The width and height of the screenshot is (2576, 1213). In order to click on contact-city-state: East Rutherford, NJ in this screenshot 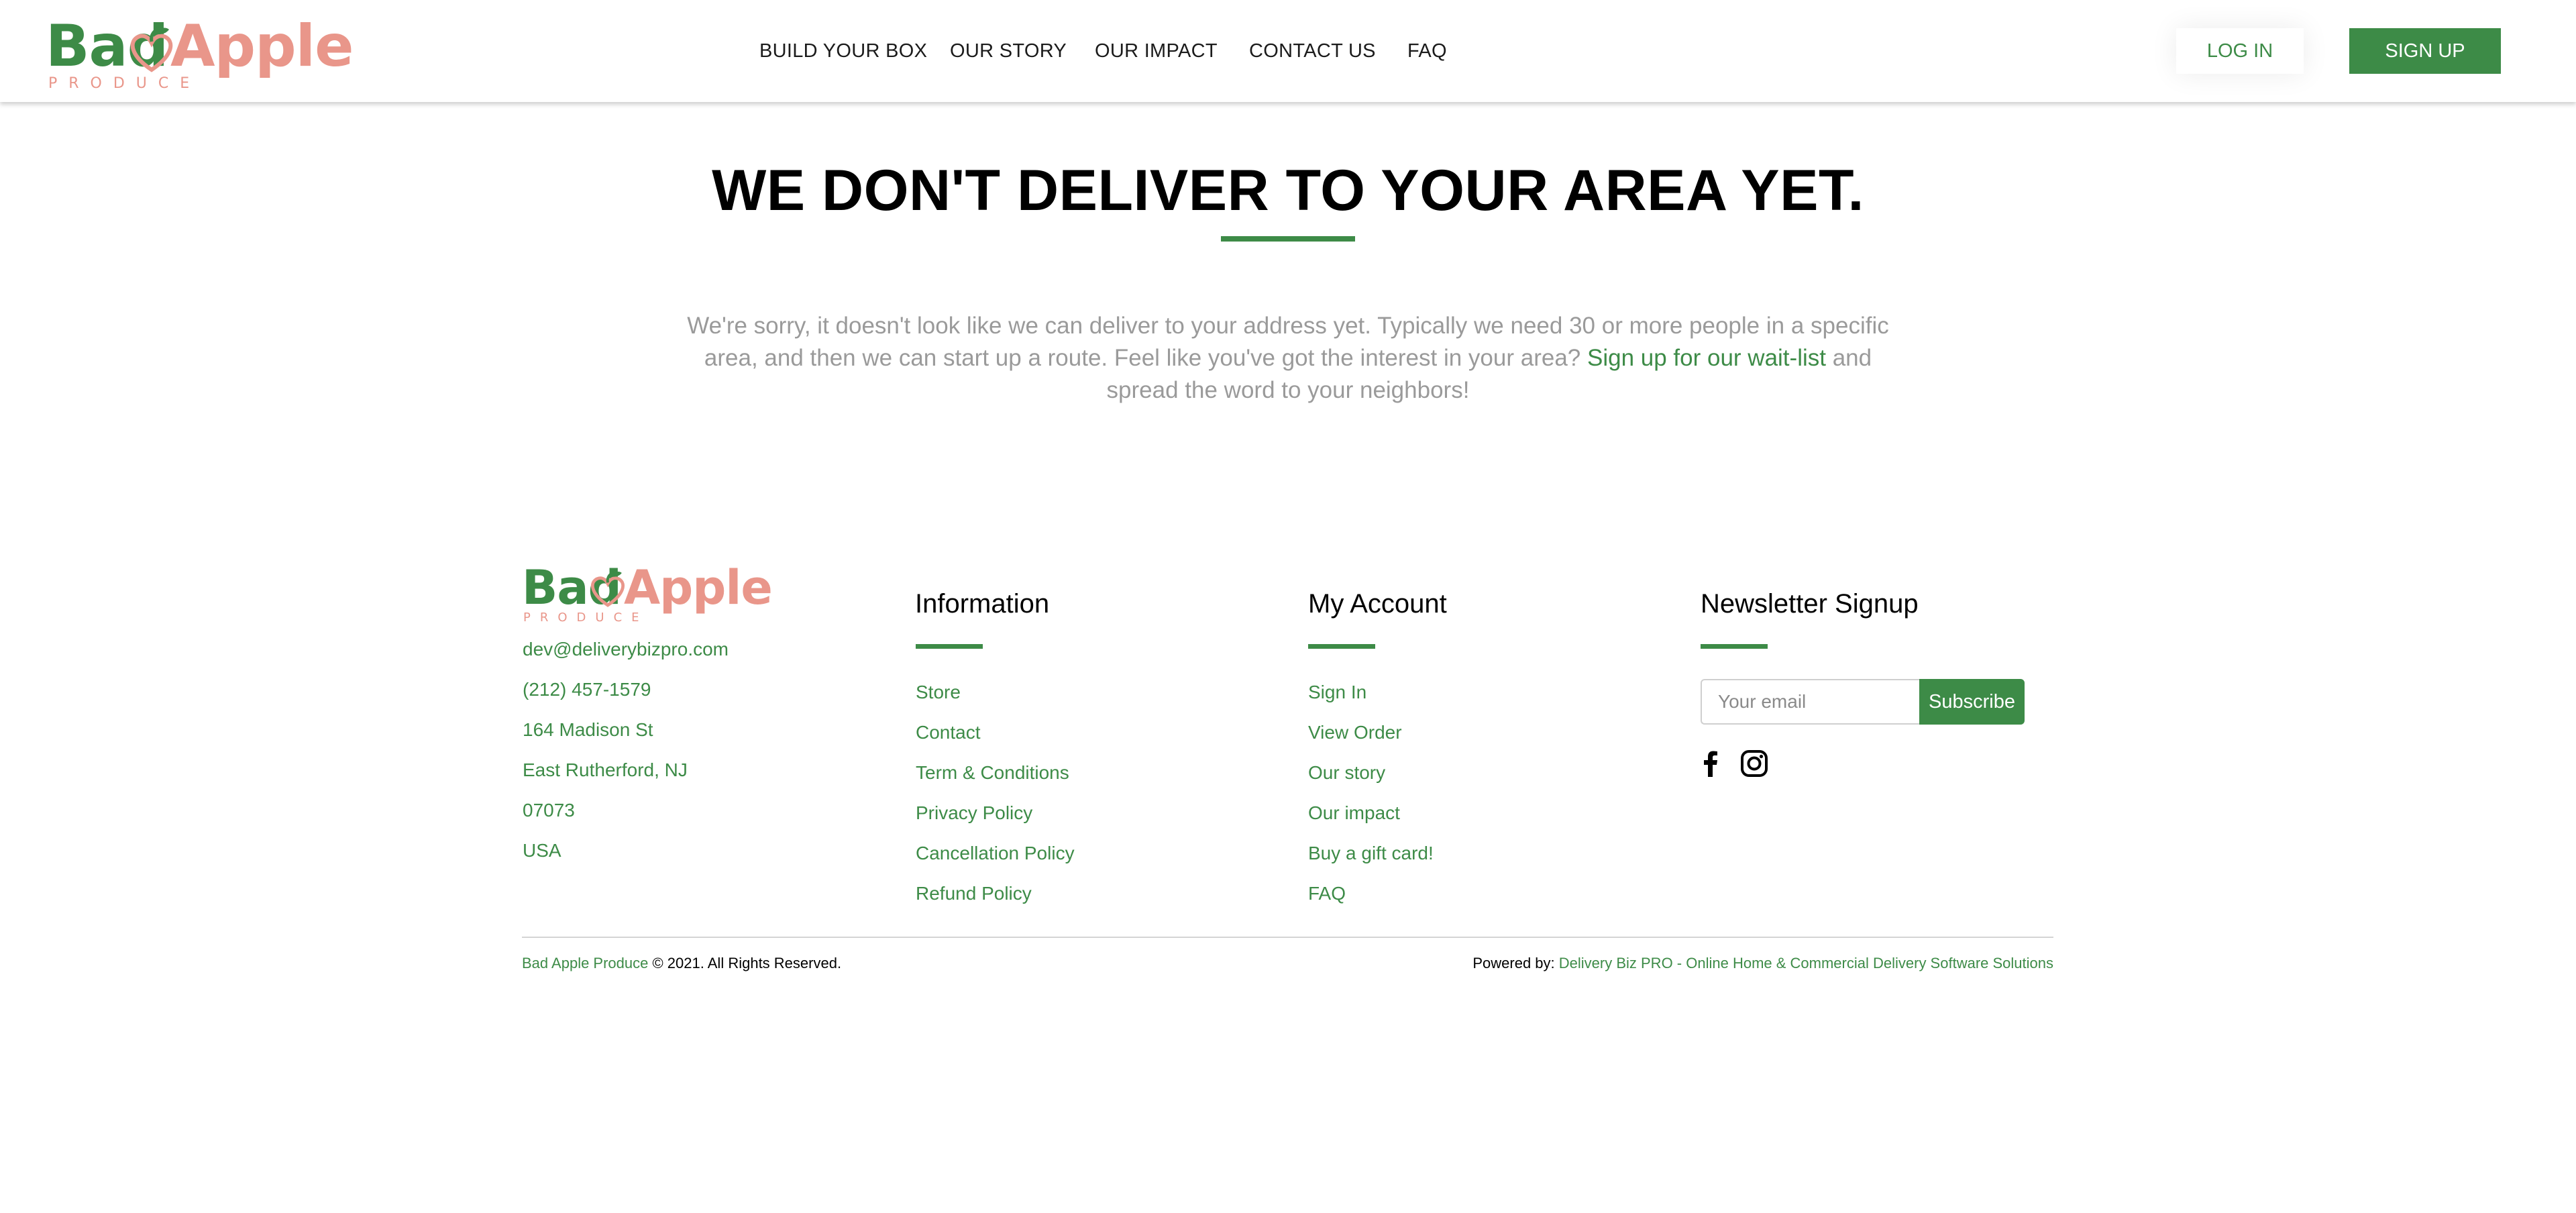, I will do `click(605, 770)`.